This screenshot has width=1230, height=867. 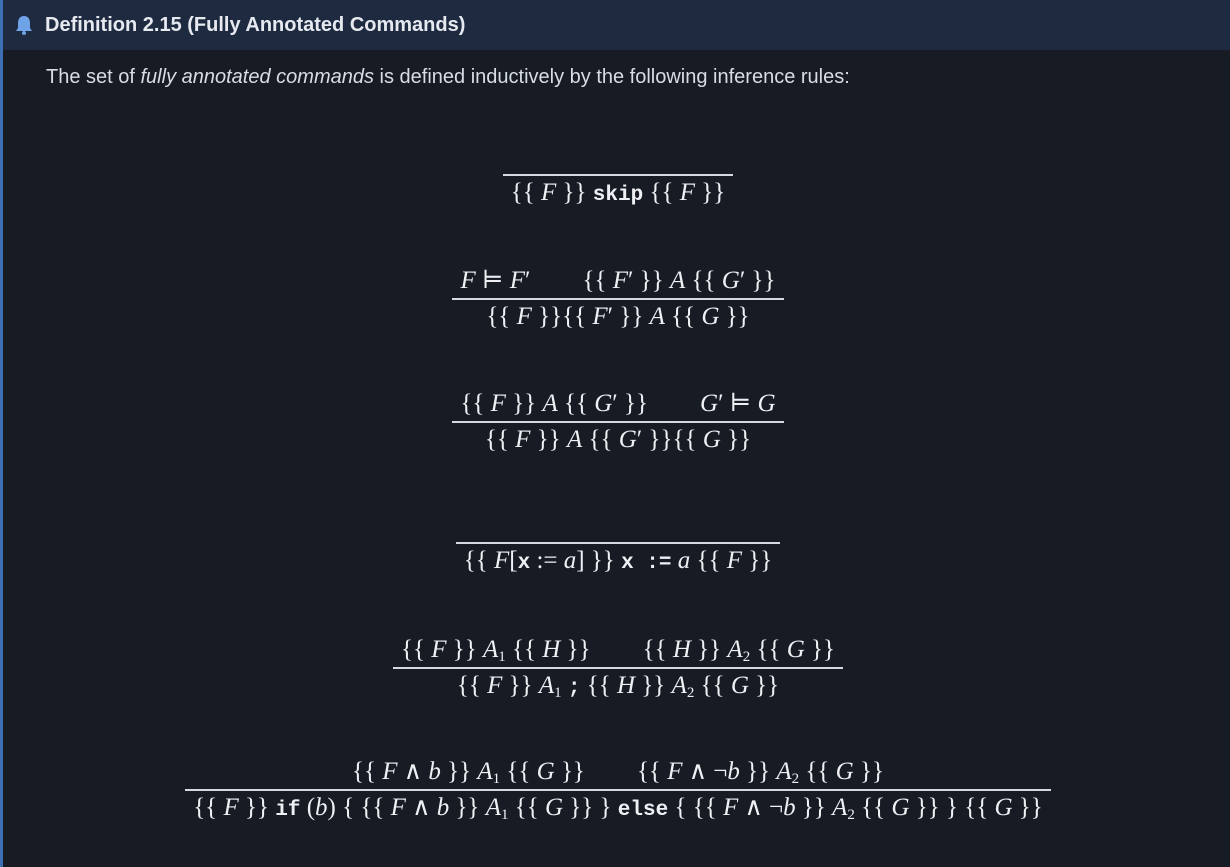 I want to click on intro-prefix: The set of, so click(x=93, y=77).